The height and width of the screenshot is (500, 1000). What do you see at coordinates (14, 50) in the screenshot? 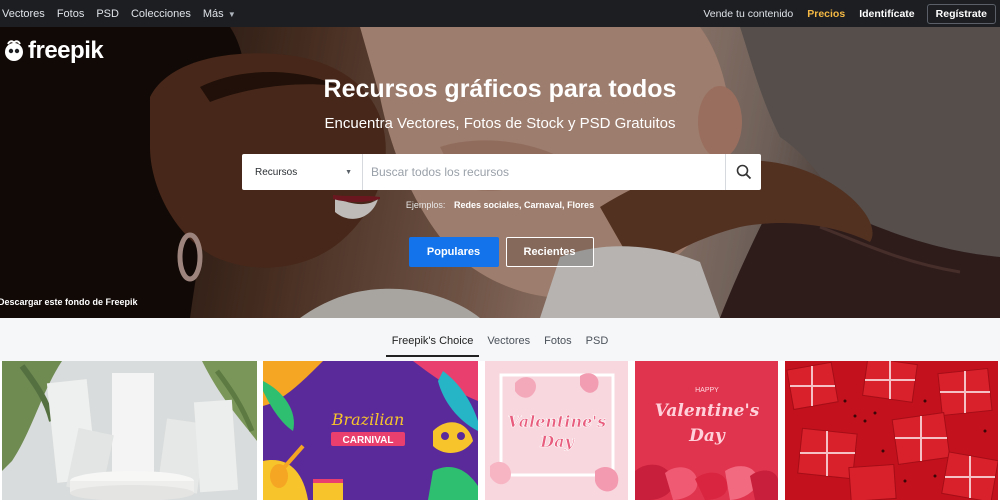
I see `freepik-logo-icon` at bounding box center [14, 50].